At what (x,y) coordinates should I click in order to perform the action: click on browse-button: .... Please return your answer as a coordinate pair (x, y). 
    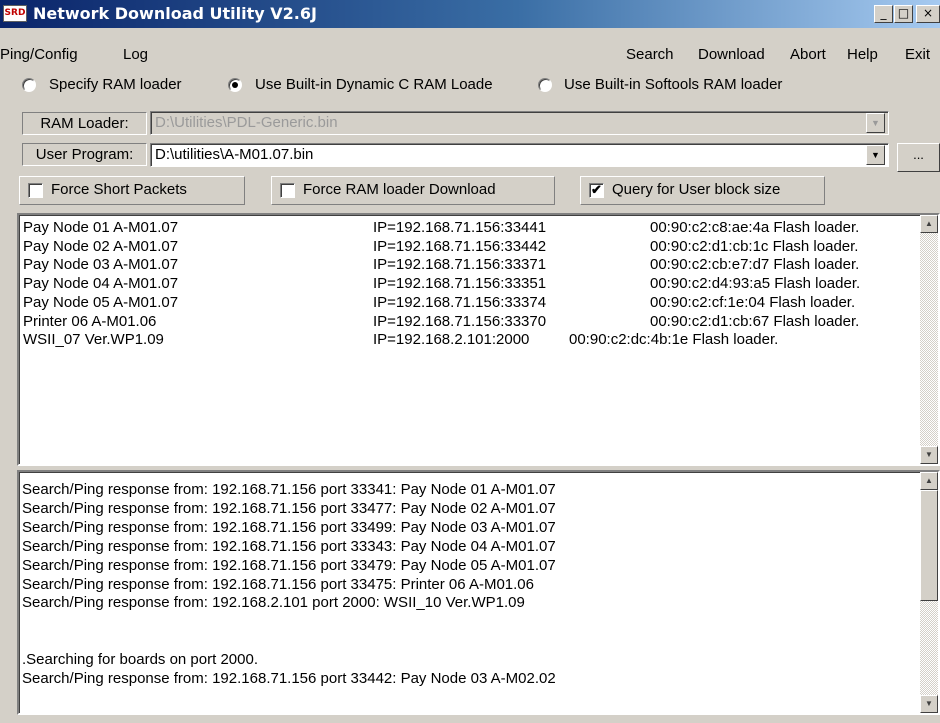
    Looking at the image, I should click on (918, 157).